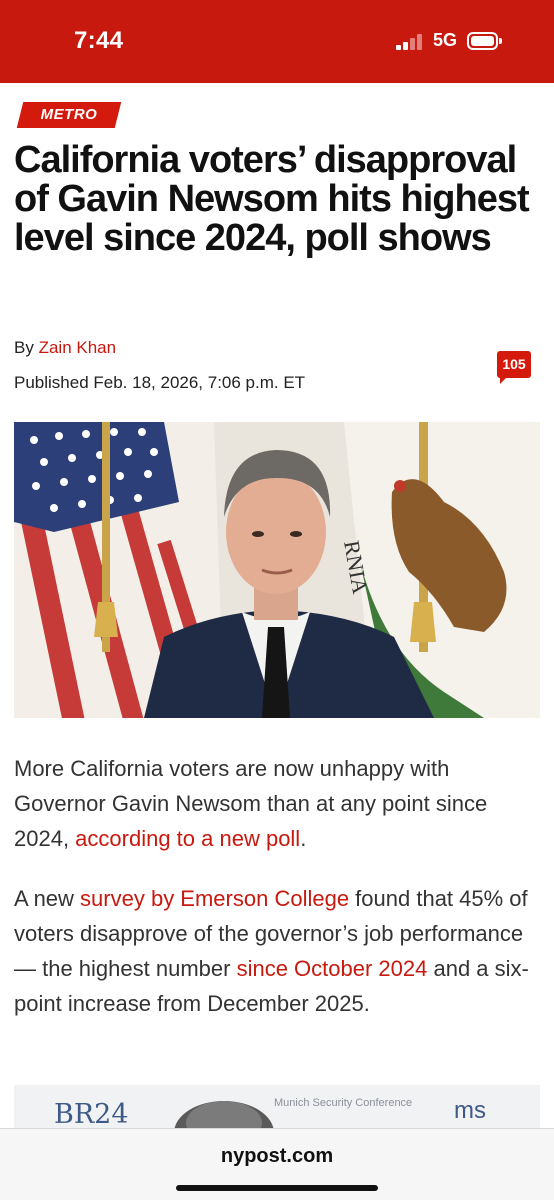 This screenshot has width=554, height=1200. I want to click on battery-tip, so click(500, 41).